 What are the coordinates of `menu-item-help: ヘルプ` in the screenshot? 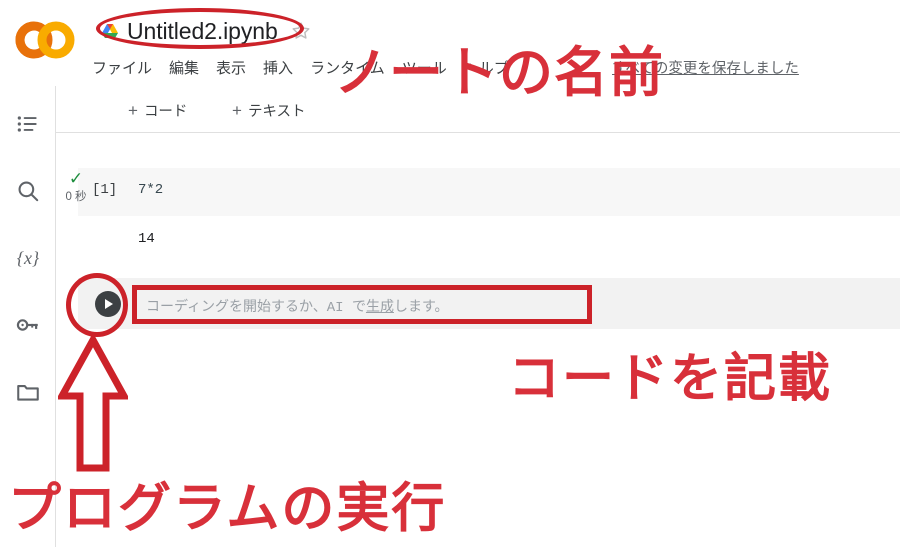 It's located at (486, 67).